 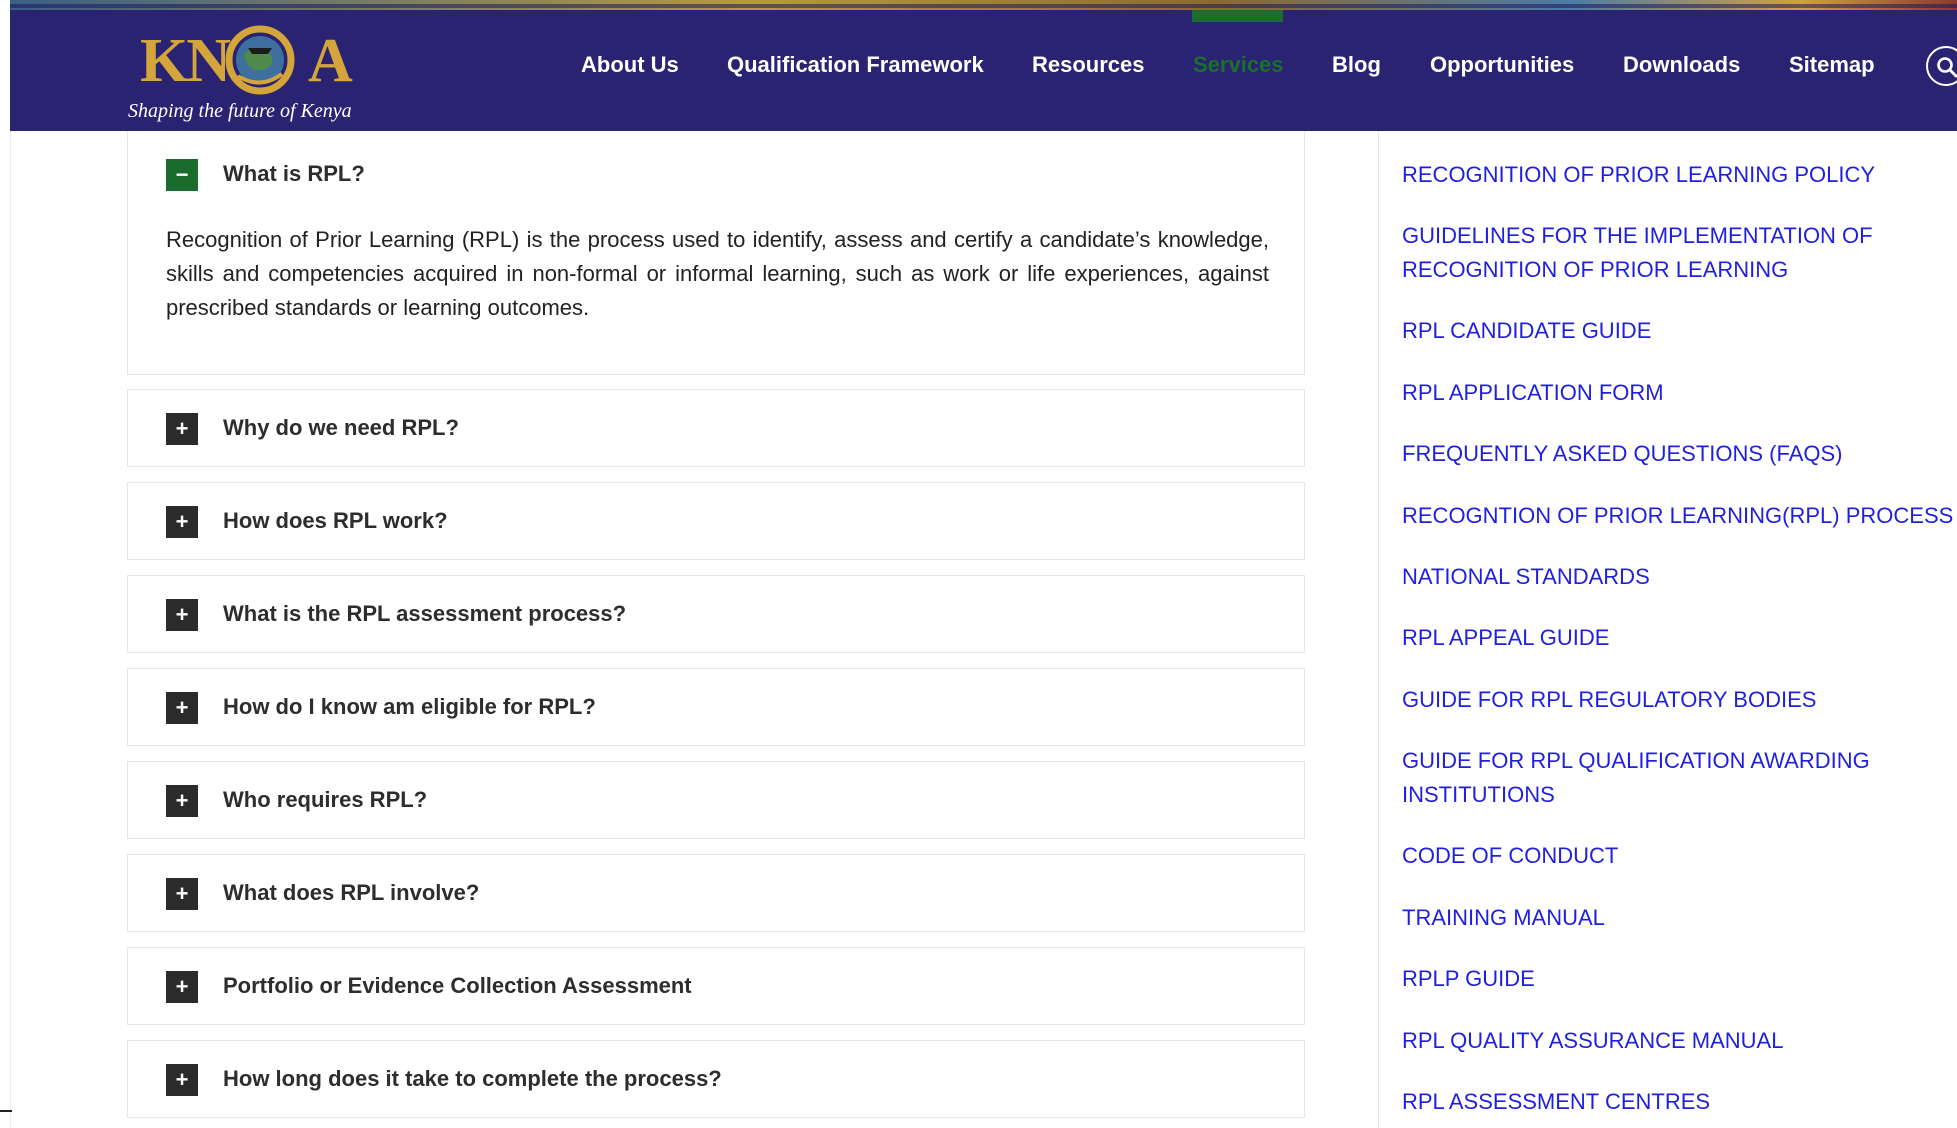 I want to click on page-edge-mark, so click(x=6, y=1111).